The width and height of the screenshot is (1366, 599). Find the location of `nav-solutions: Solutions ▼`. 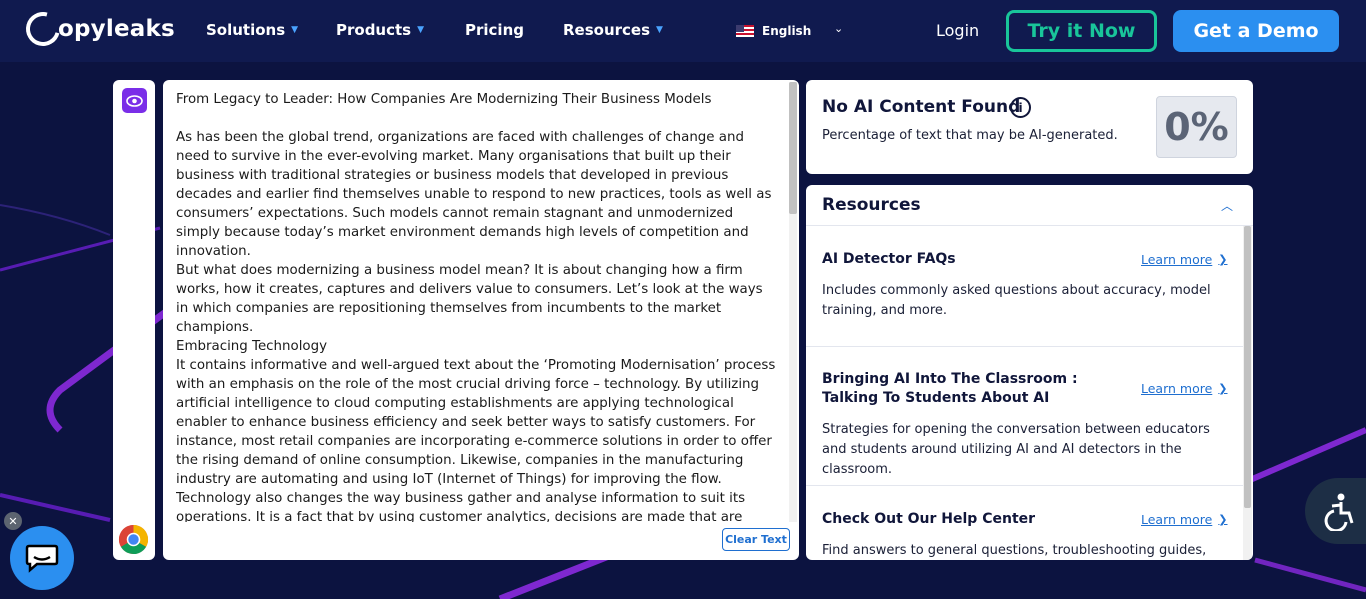

nav-solutions: Solutions ▼ is located at coordinates (252, 30).